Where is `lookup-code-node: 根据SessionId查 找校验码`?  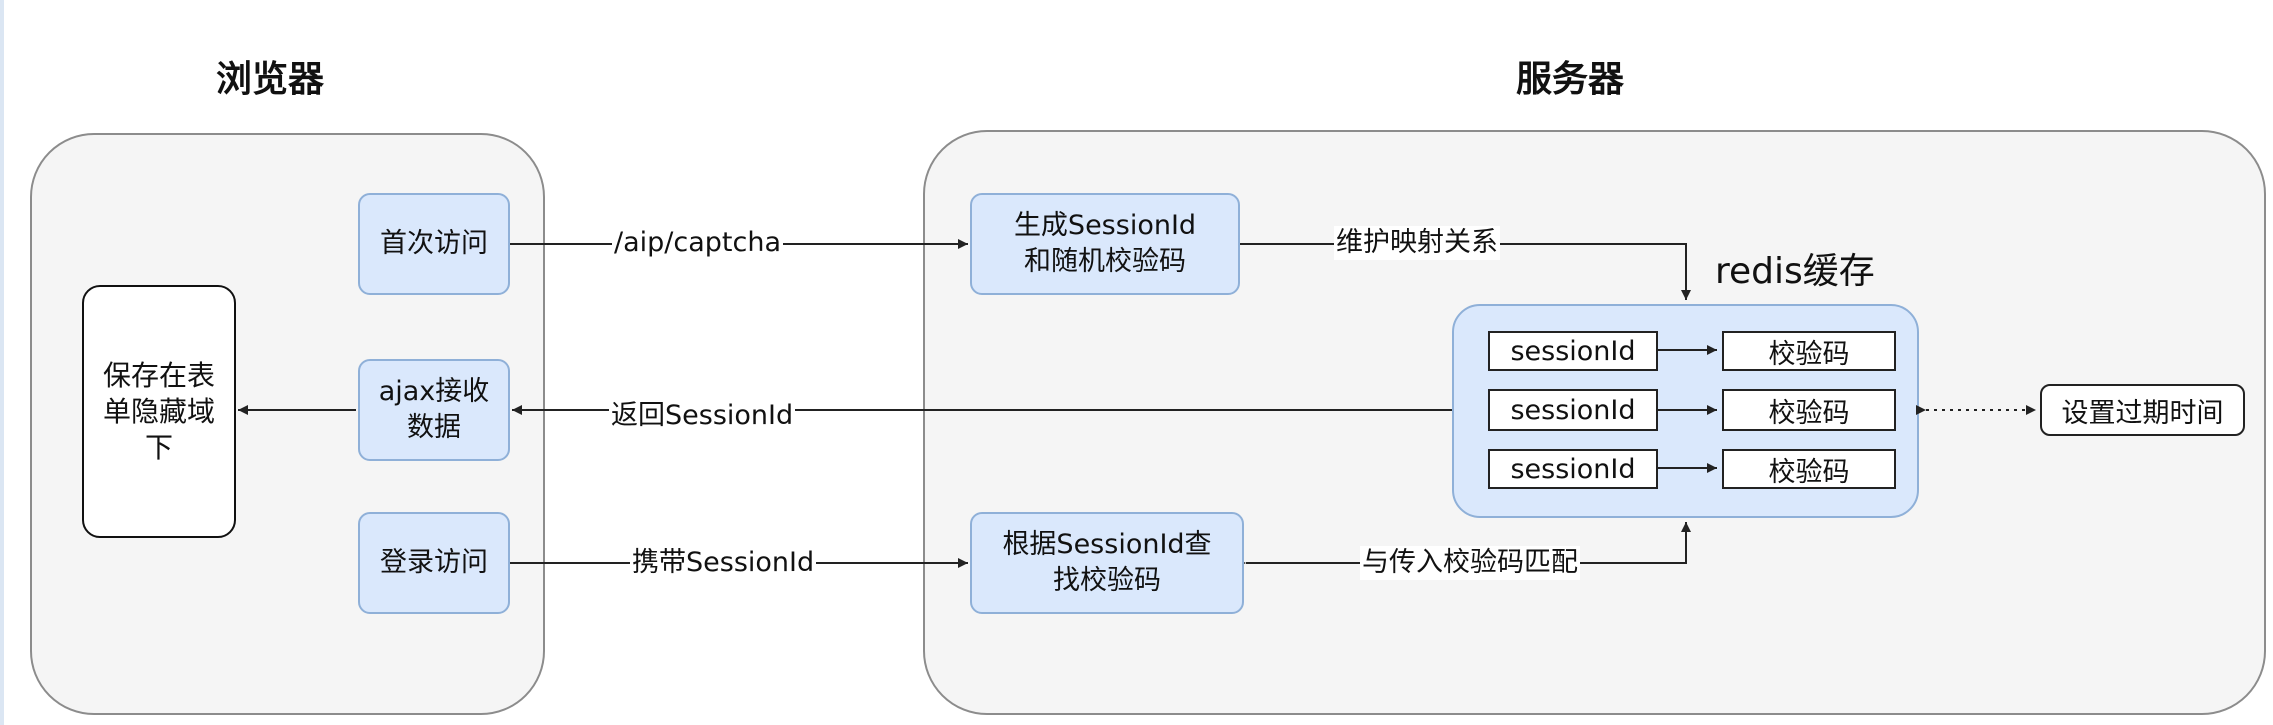 lookup-code-node: 根据SessionId查 找校验码 is located at coordinates (1107, 563).